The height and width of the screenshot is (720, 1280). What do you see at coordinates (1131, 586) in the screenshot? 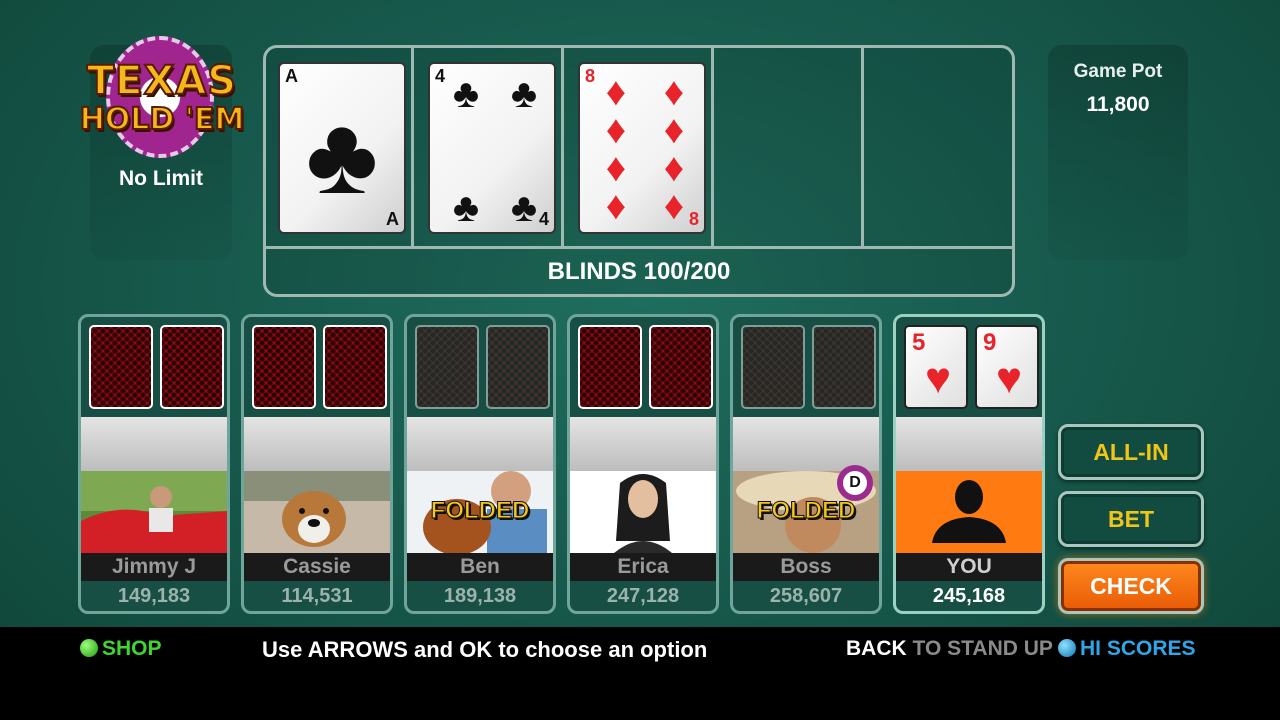
I see `check-button: CHECK` at bounding box center [1131, 586].